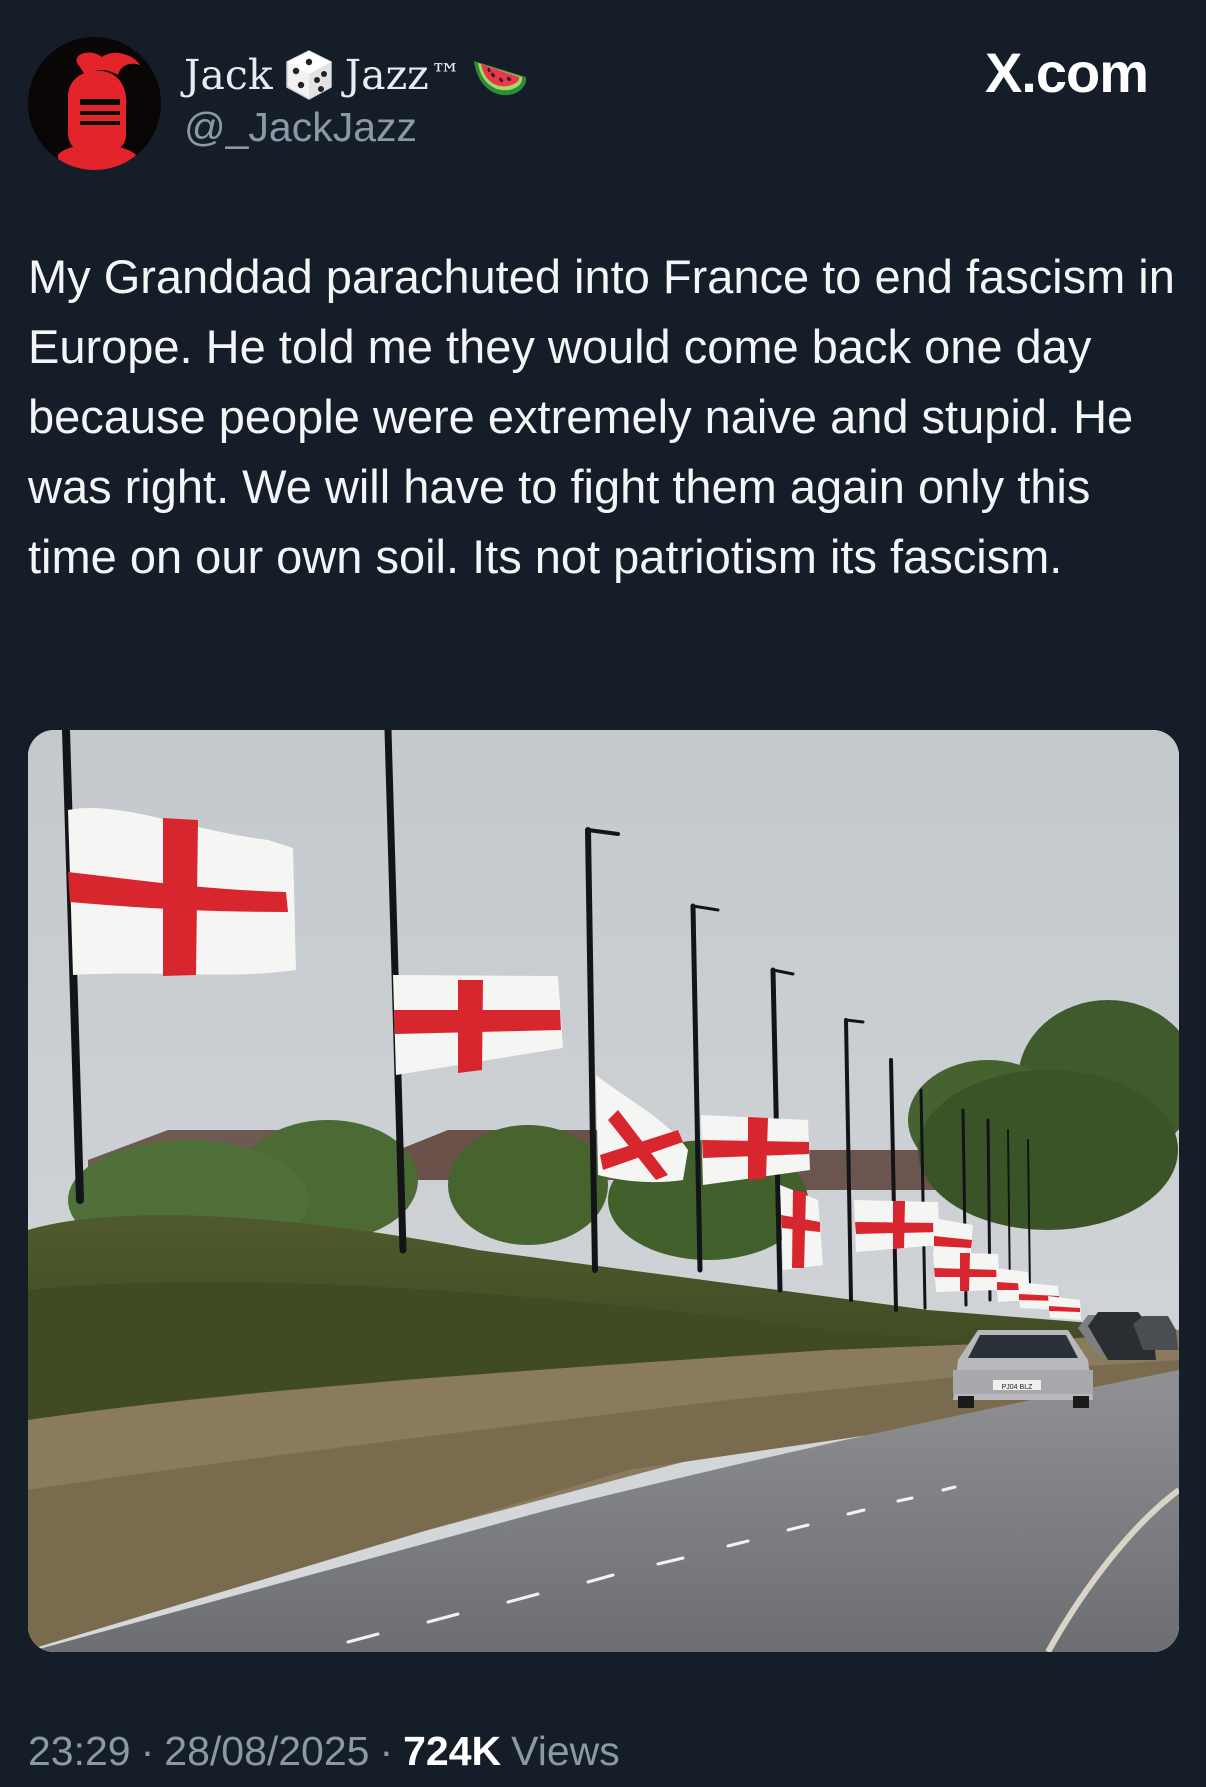 The width and height of the screenshot is (1206, 1787). Describe the element at coordinates (500, 75) in the screenshot. I see `watermelon-icon` at that location.